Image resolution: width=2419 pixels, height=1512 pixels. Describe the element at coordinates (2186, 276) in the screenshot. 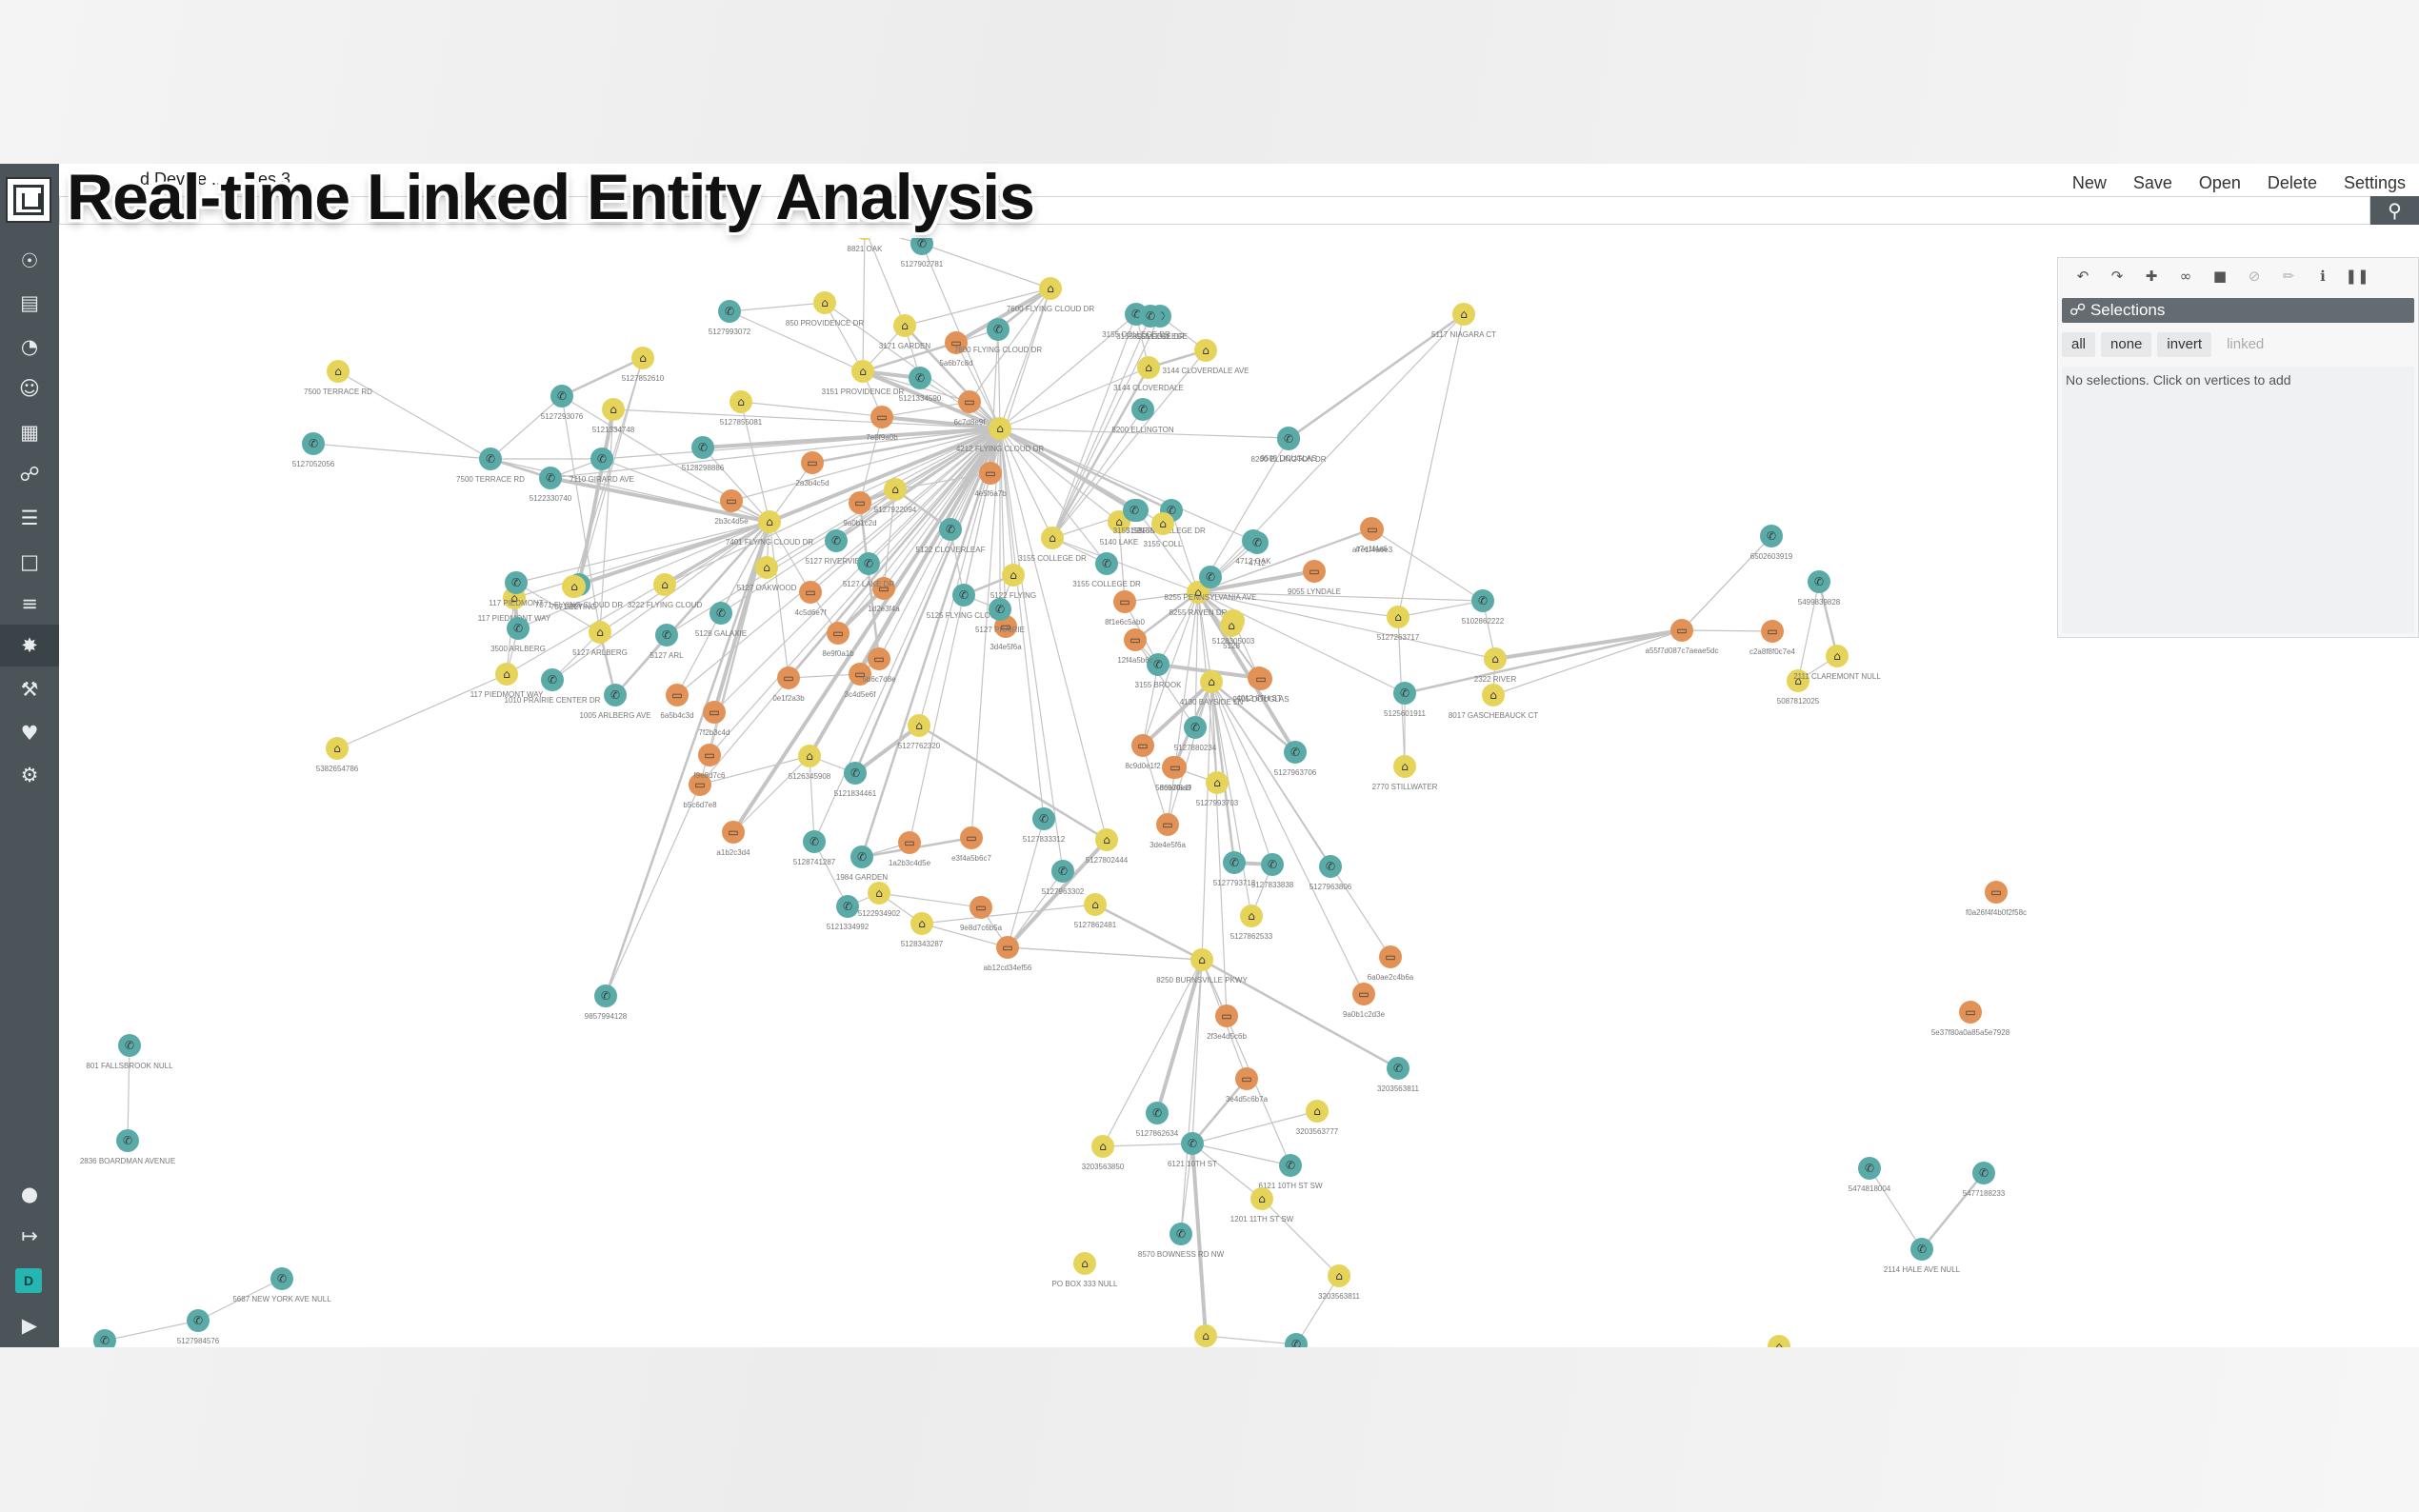

I see `link-icon: ∞` at that location.